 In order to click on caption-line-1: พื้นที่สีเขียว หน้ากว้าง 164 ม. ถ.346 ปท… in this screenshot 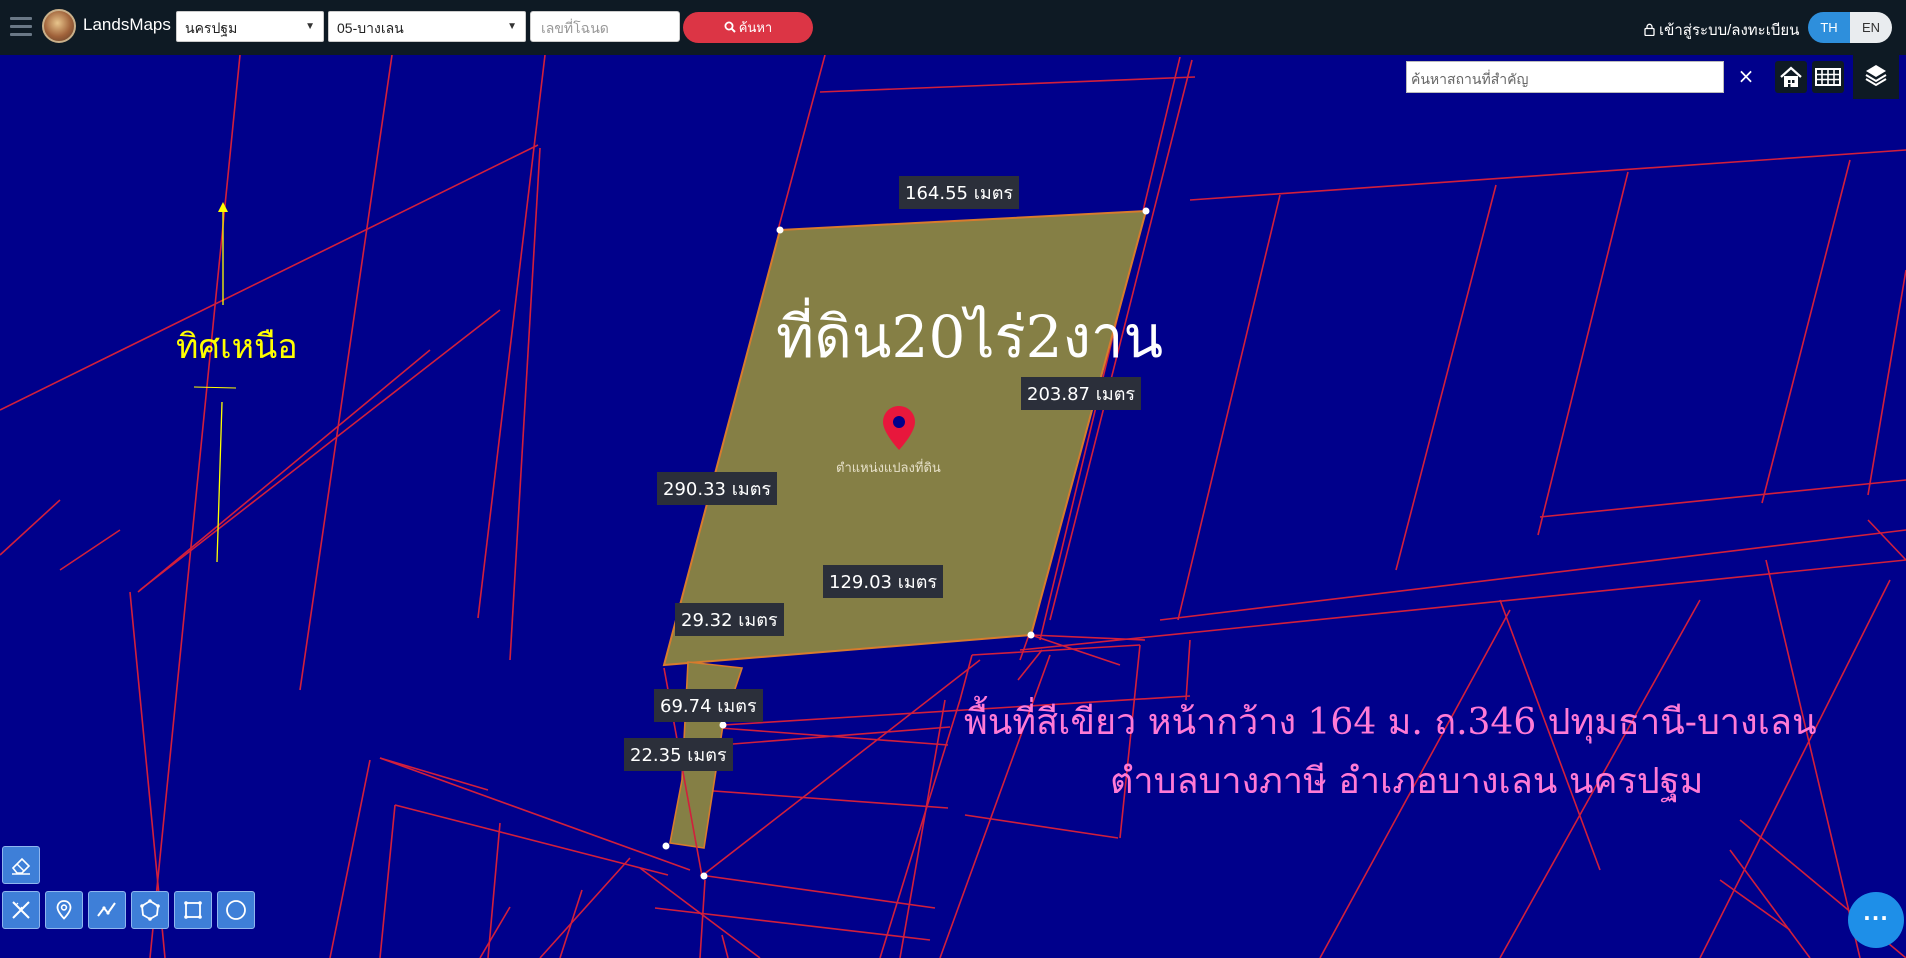, I will do `click(1390, 722)`.